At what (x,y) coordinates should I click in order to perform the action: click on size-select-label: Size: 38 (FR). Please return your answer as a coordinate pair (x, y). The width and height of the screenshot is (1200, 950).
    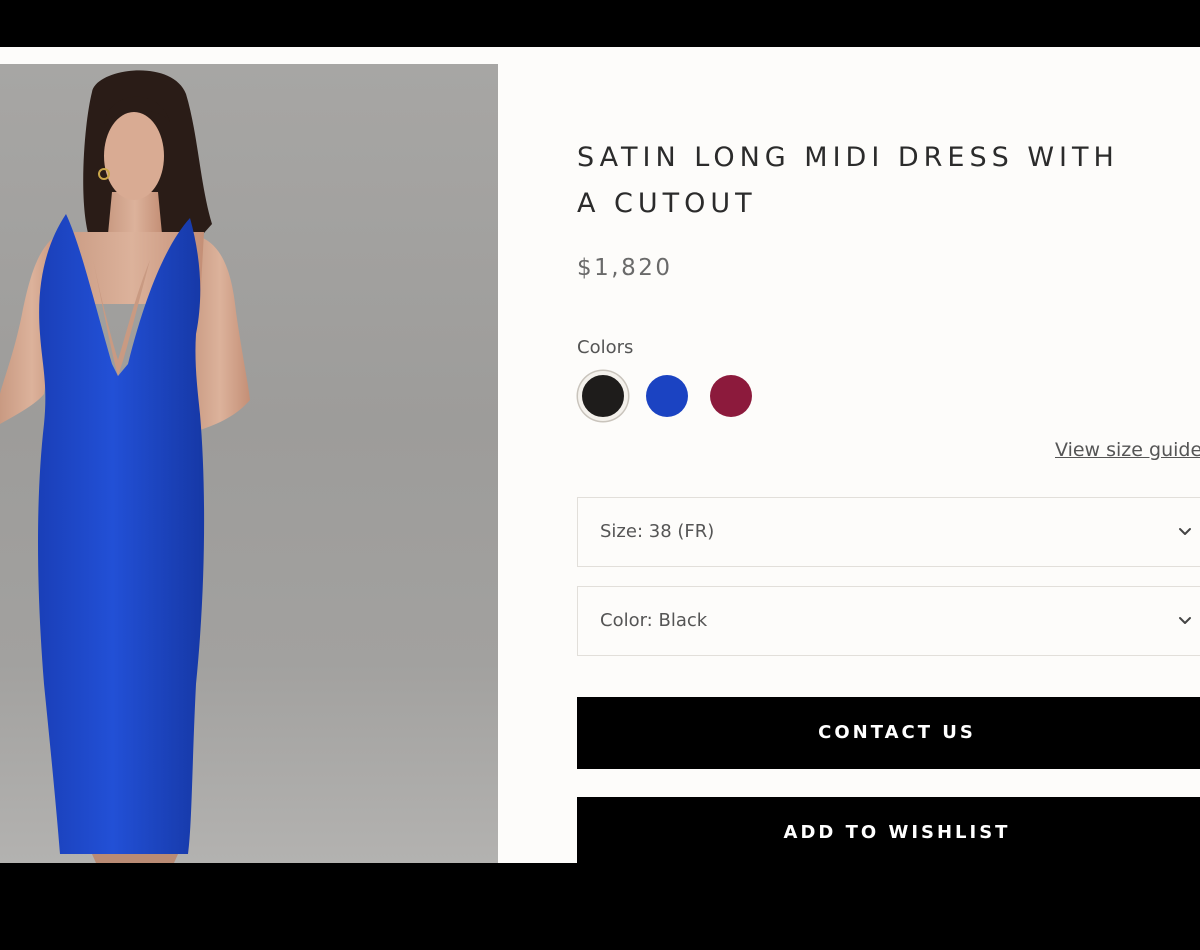
    Looking at the image, I should click on (657, 531).